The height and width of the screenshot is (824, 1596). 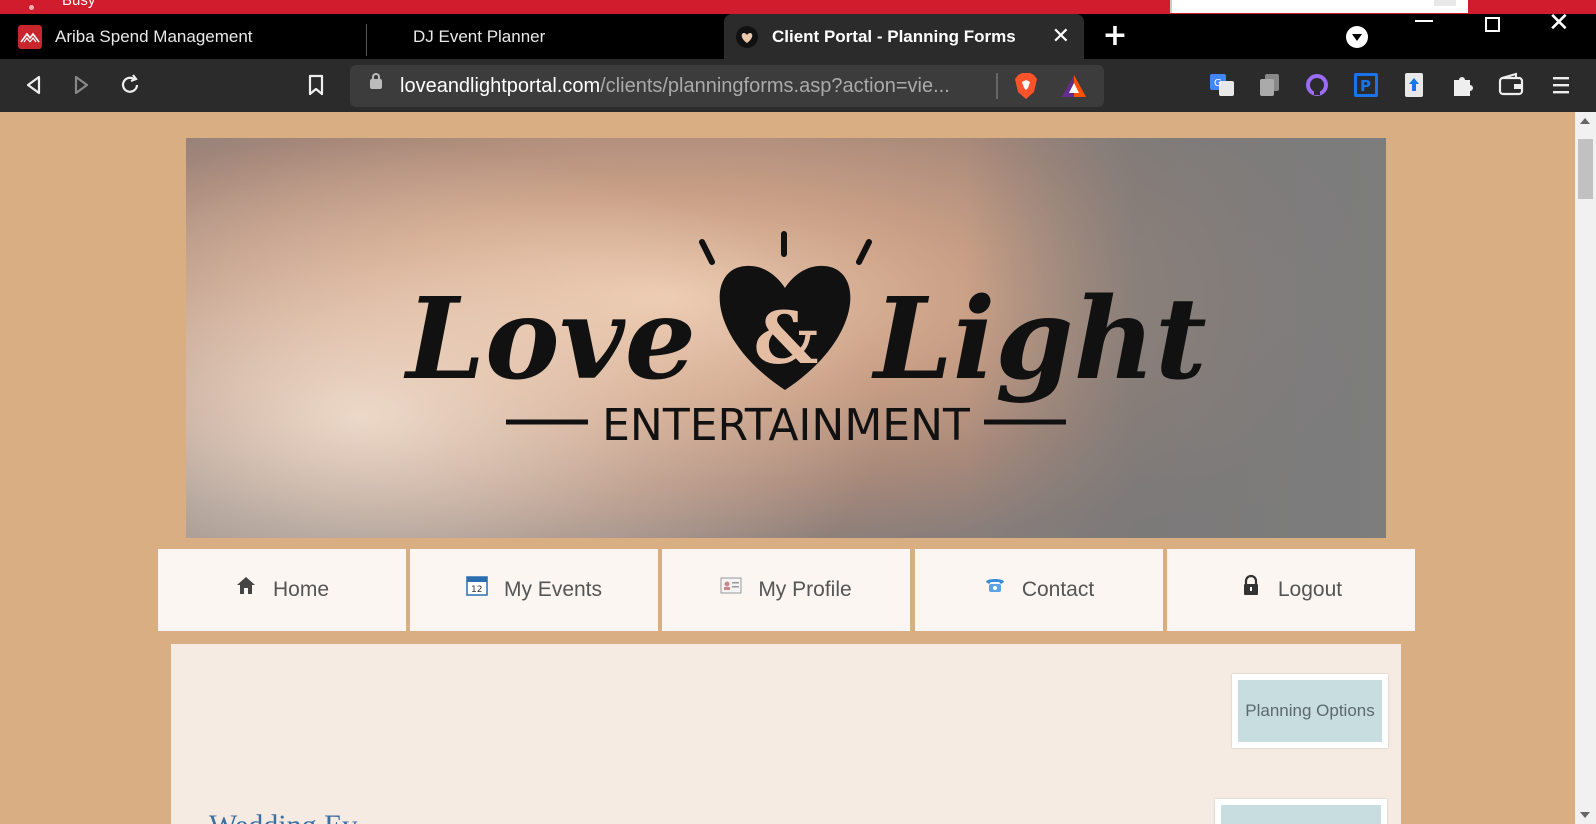 I want to click on tab-ariba: Ariba Spend Management, so click(x=183, y=36).